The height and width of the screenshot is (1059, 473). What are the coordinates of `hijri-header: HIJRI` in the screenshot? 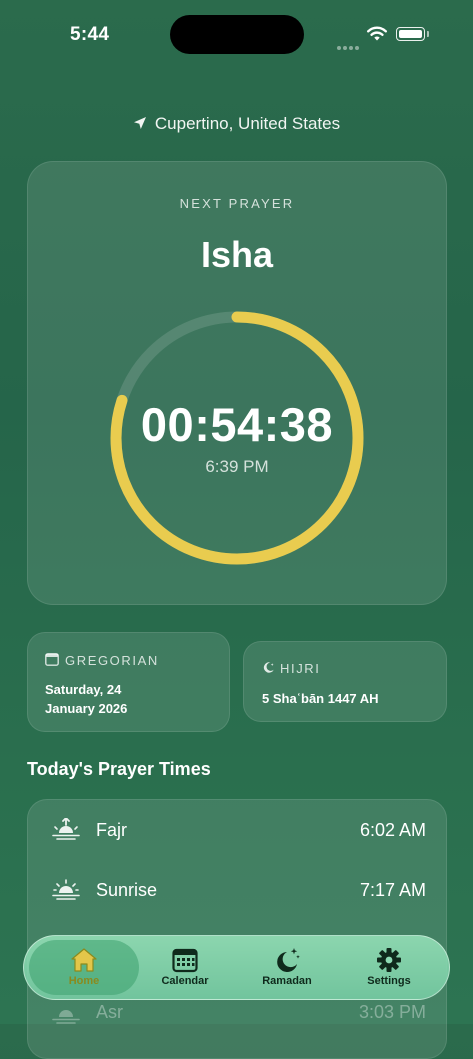 It's located at (291, 669).